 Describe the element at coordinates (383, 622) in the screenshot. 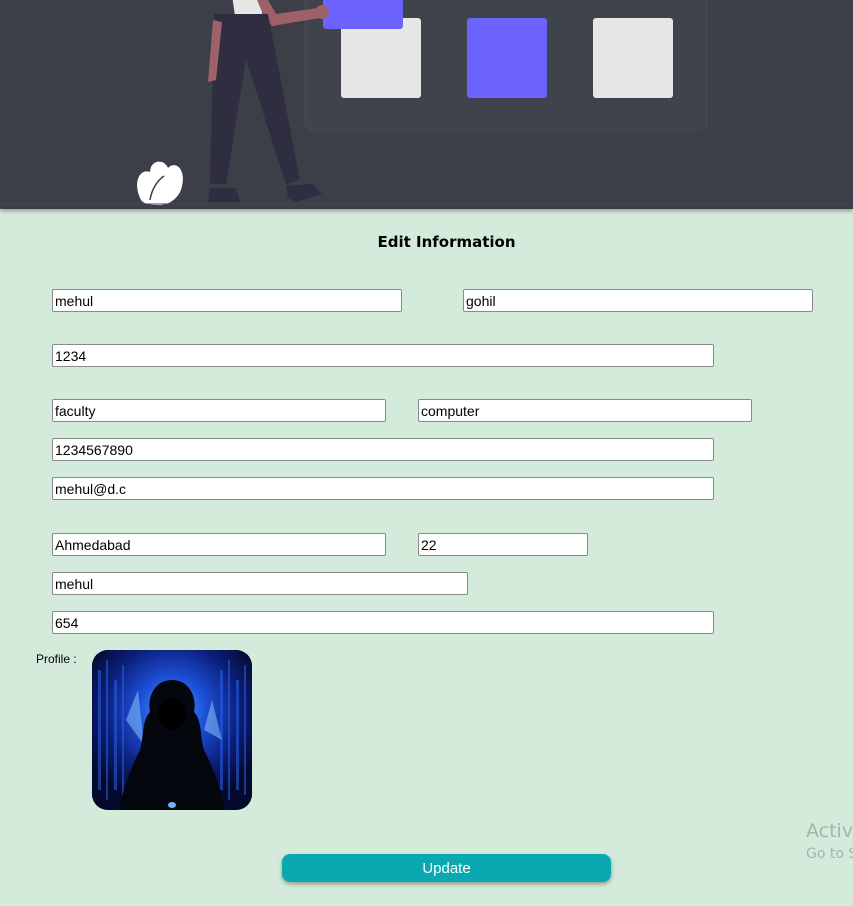

I see `code-field` at that location.